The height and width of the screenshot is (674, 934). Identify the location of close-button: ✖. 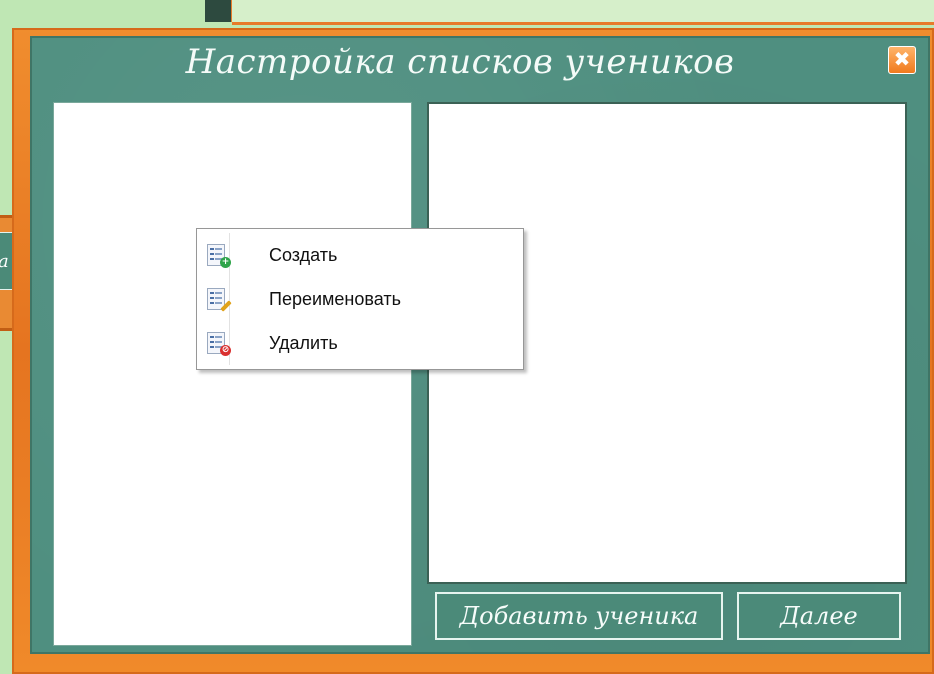
(902, 60).